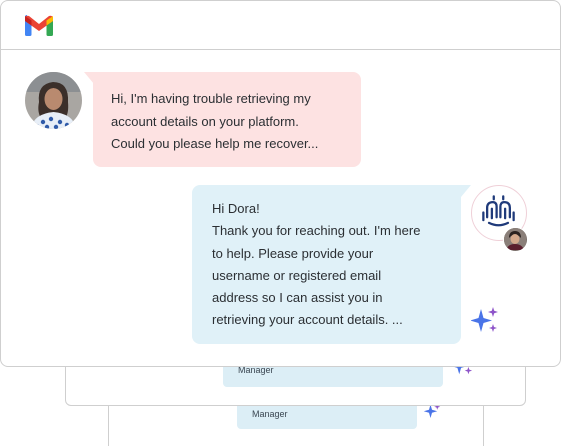 This screenshot has width=561, height=446. What do you see at coordinates (39, 25) in the screenshot?
I see `gmail-logo-icon` at bounding box center [39, 25].